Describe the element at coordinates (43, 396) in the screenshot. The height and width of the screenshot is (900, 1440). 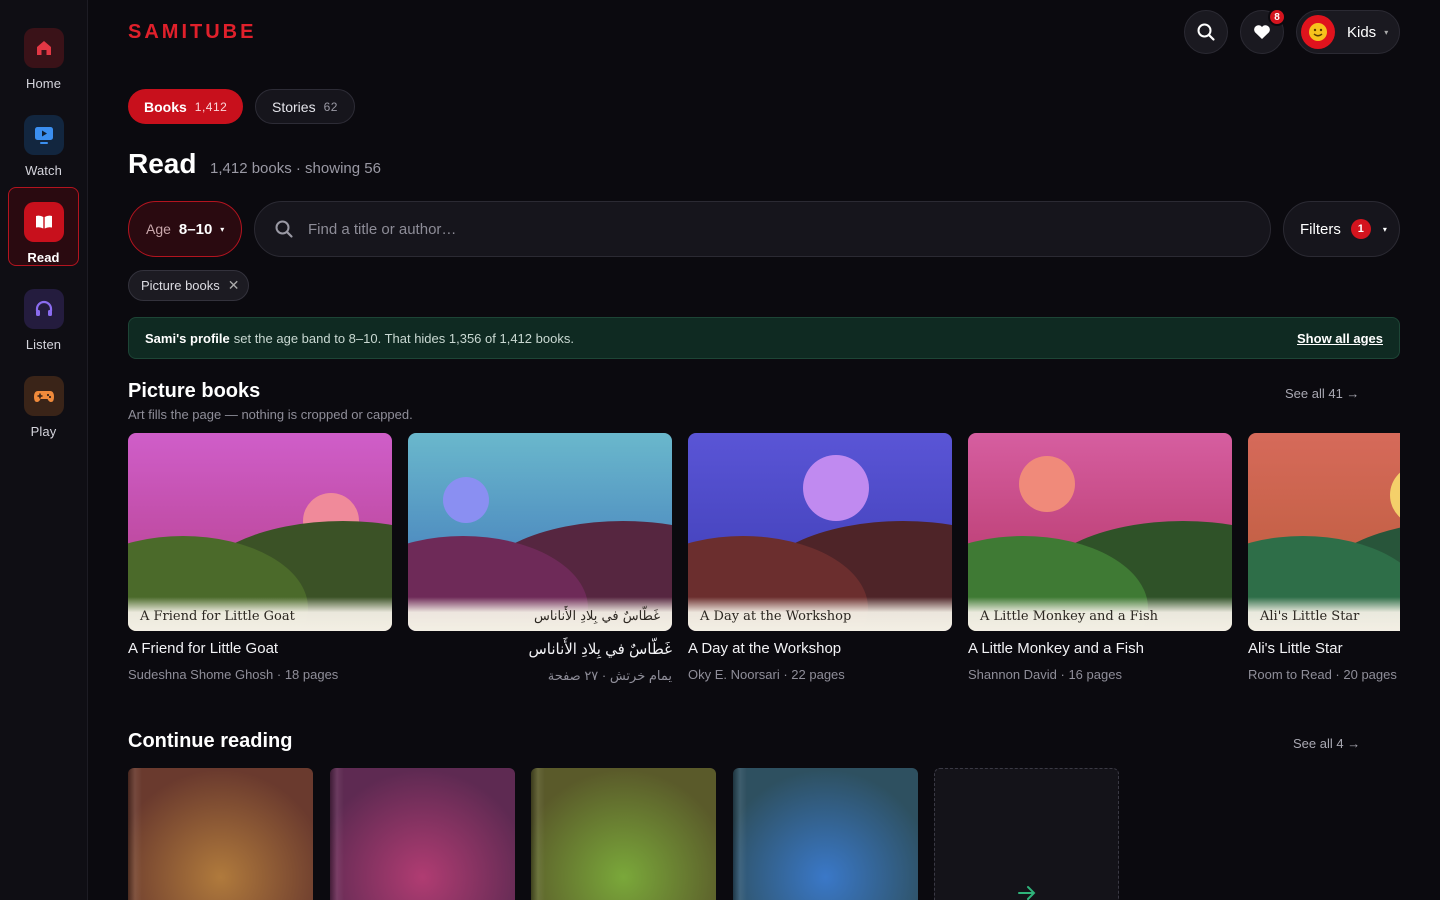
I see `gamepad-icon` at that location.